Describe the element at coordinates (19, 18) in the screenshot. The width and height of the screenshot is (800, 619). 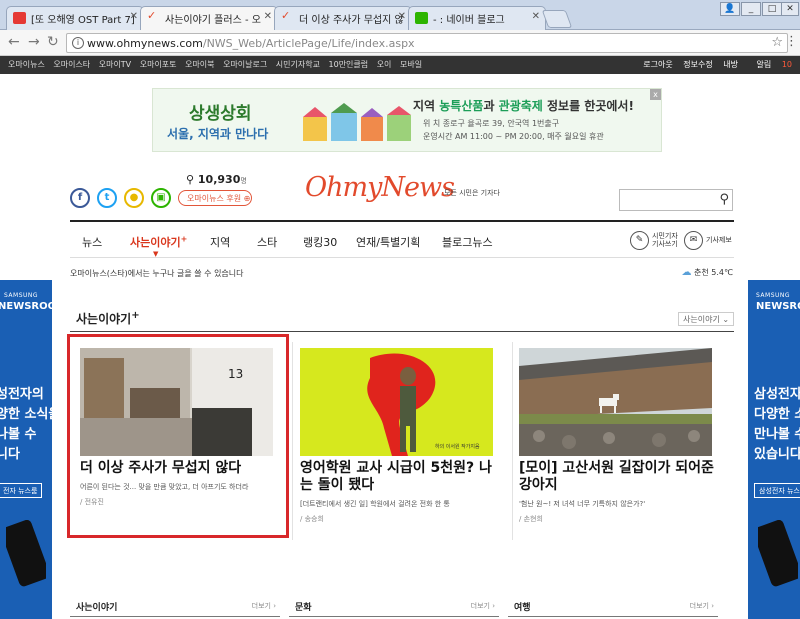
I see `youtube-icon` at that location.